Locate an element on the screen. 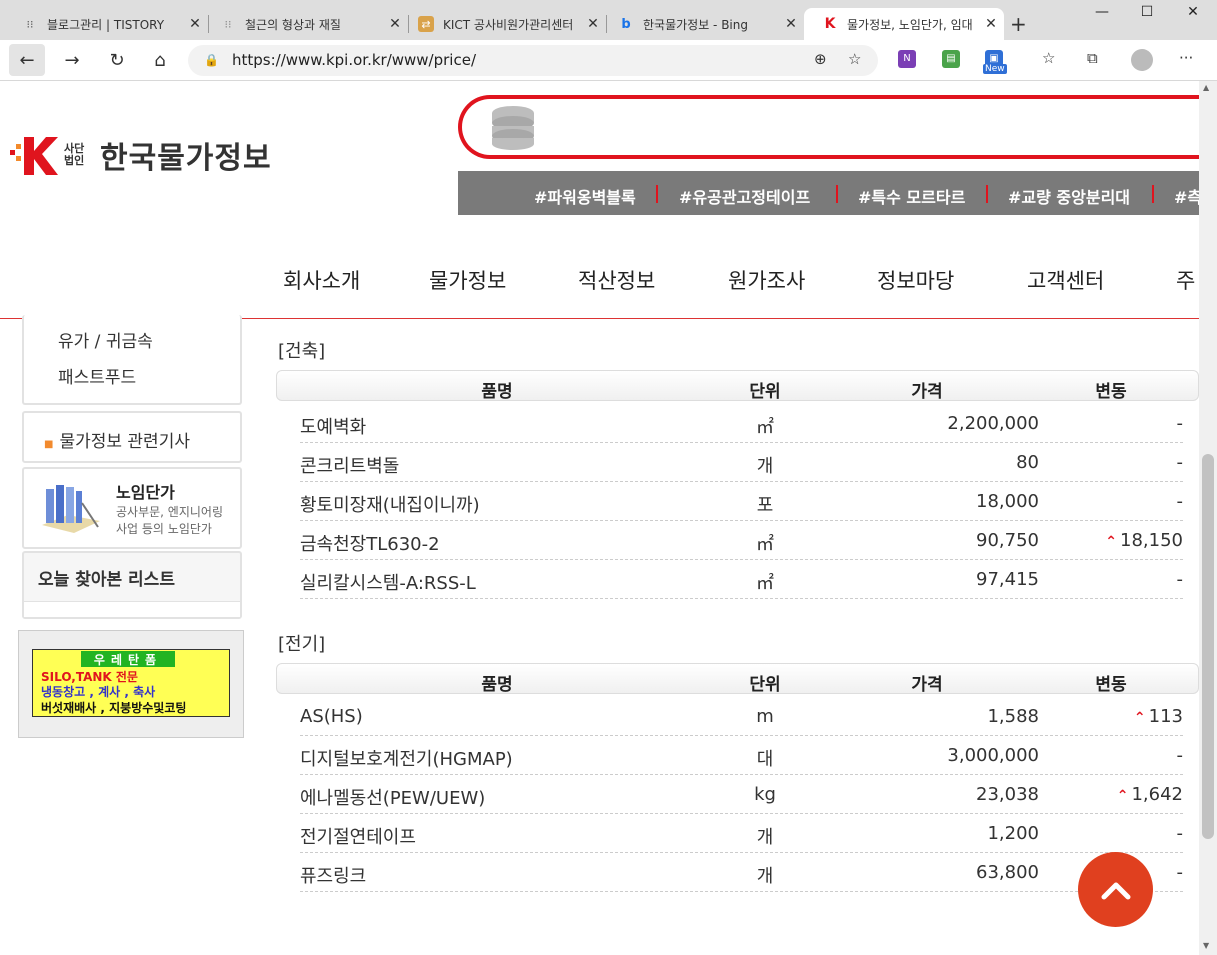  item-price-text: 3,000,000 is located at coordinates (993, 755).